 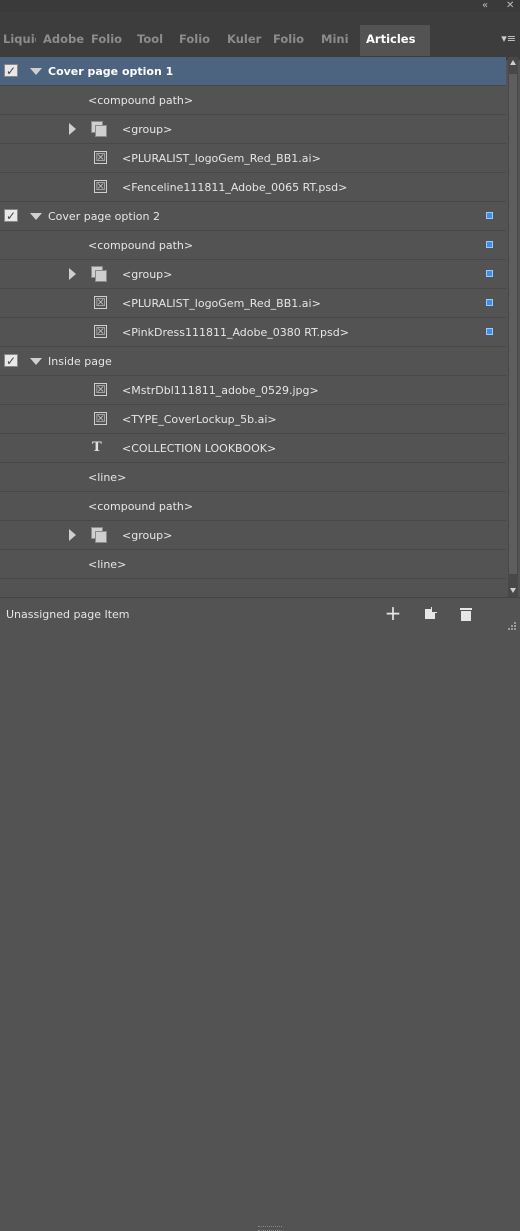 I want to click on article-item-row: T <COLLECTION LOOKBOOK>, so click(x=253, y=448).